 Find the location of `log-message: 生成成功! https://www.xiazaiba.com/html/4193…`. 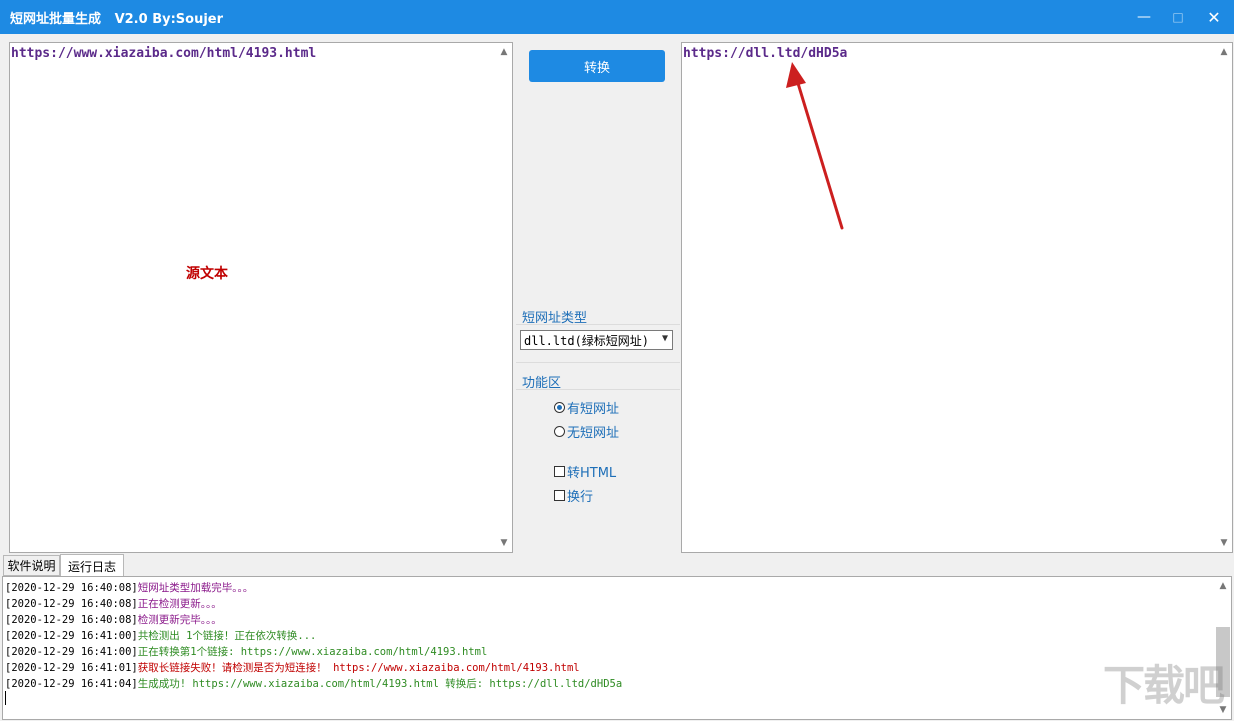

log-message: 生成成功! https://www.xiazaiba.com/html/4193… is located at coordinates (380, 684).